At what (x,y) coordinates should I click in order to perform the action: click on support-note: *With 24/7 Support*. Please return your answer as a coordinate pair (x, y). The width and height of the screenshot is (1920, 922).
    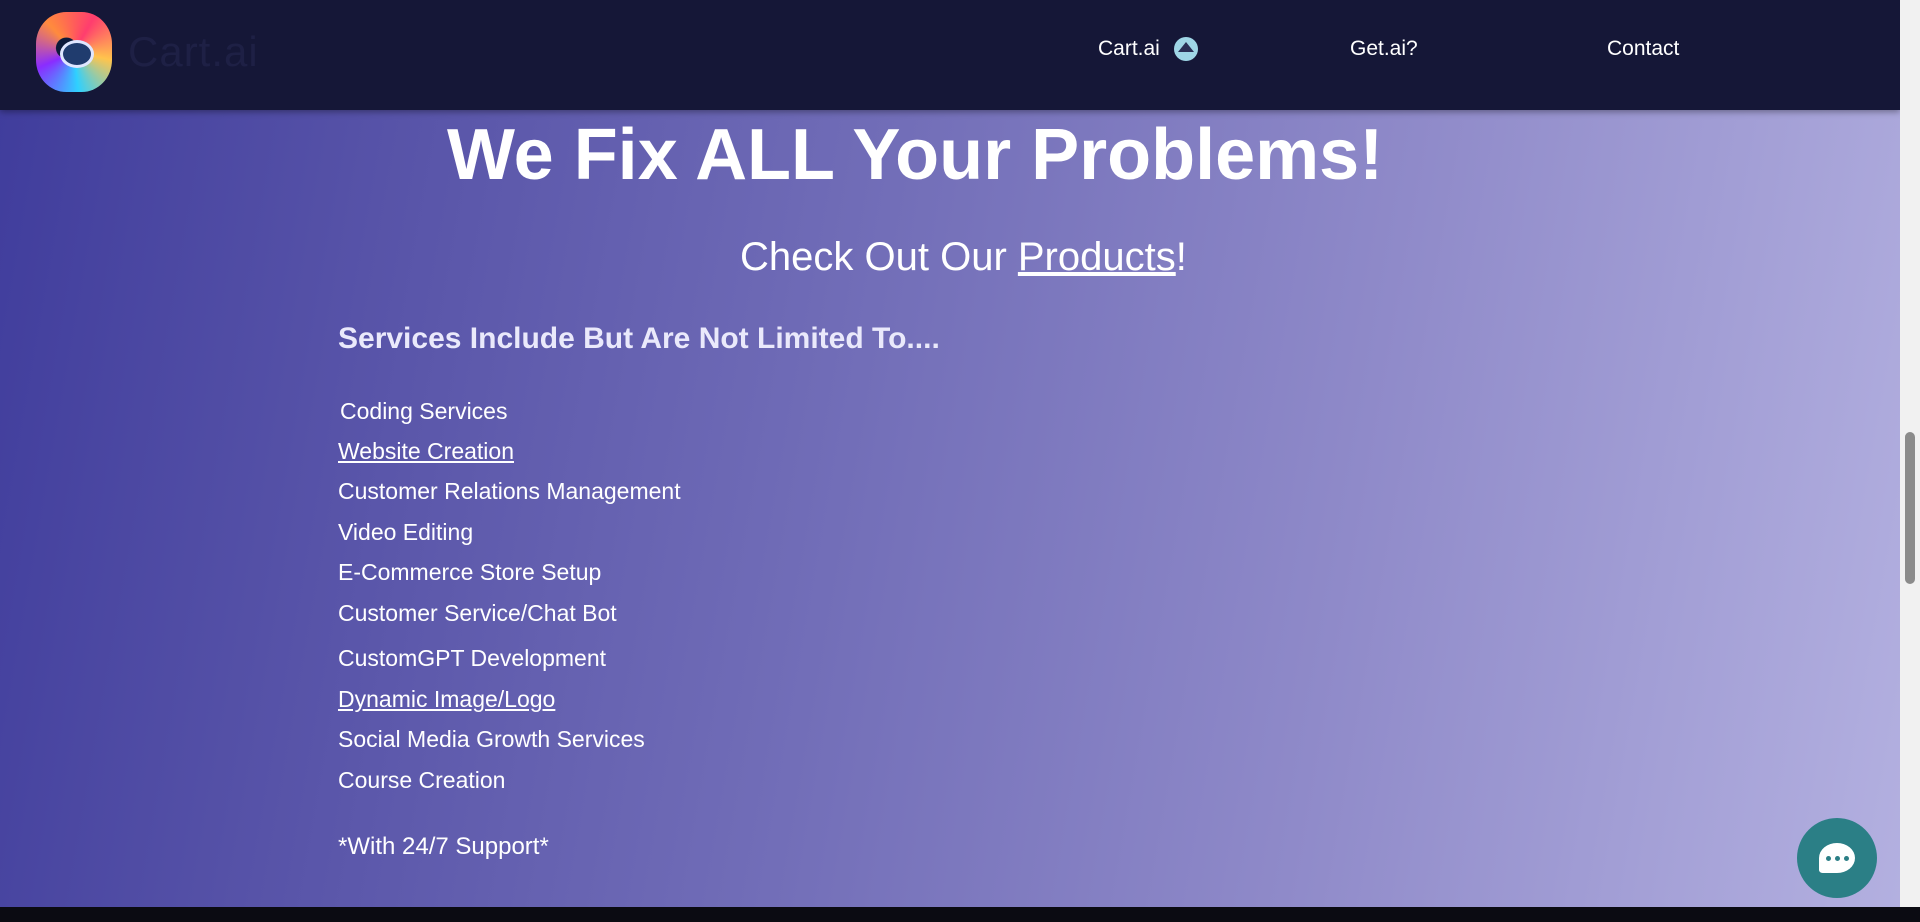
    Looking at the image, I should click on (443, 846).